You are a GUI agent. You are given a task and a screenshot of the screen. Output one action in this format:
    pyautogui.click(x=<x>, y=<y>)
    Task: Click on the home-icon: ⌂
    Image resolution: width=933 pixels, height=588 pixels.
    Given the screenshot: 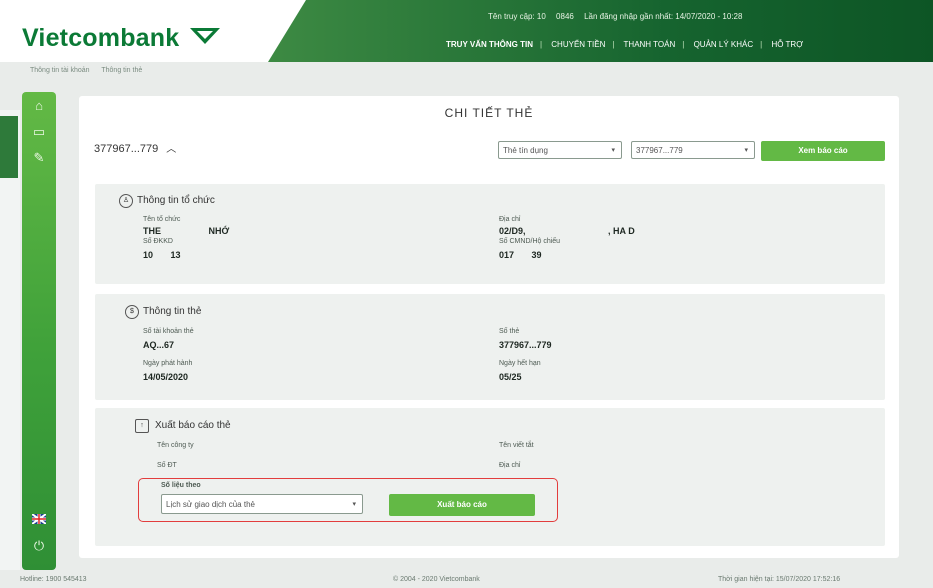 What is the action you would take?
    pyautogui.click(x=39, y=106)
    